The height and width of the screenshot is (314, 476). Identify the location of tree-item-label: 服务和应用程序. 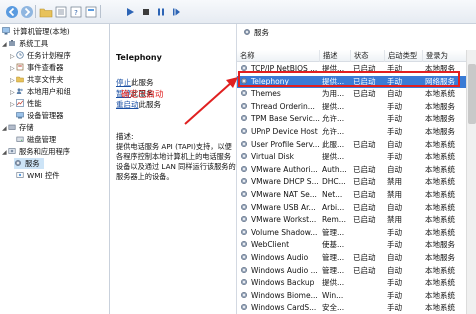
(45, 151).